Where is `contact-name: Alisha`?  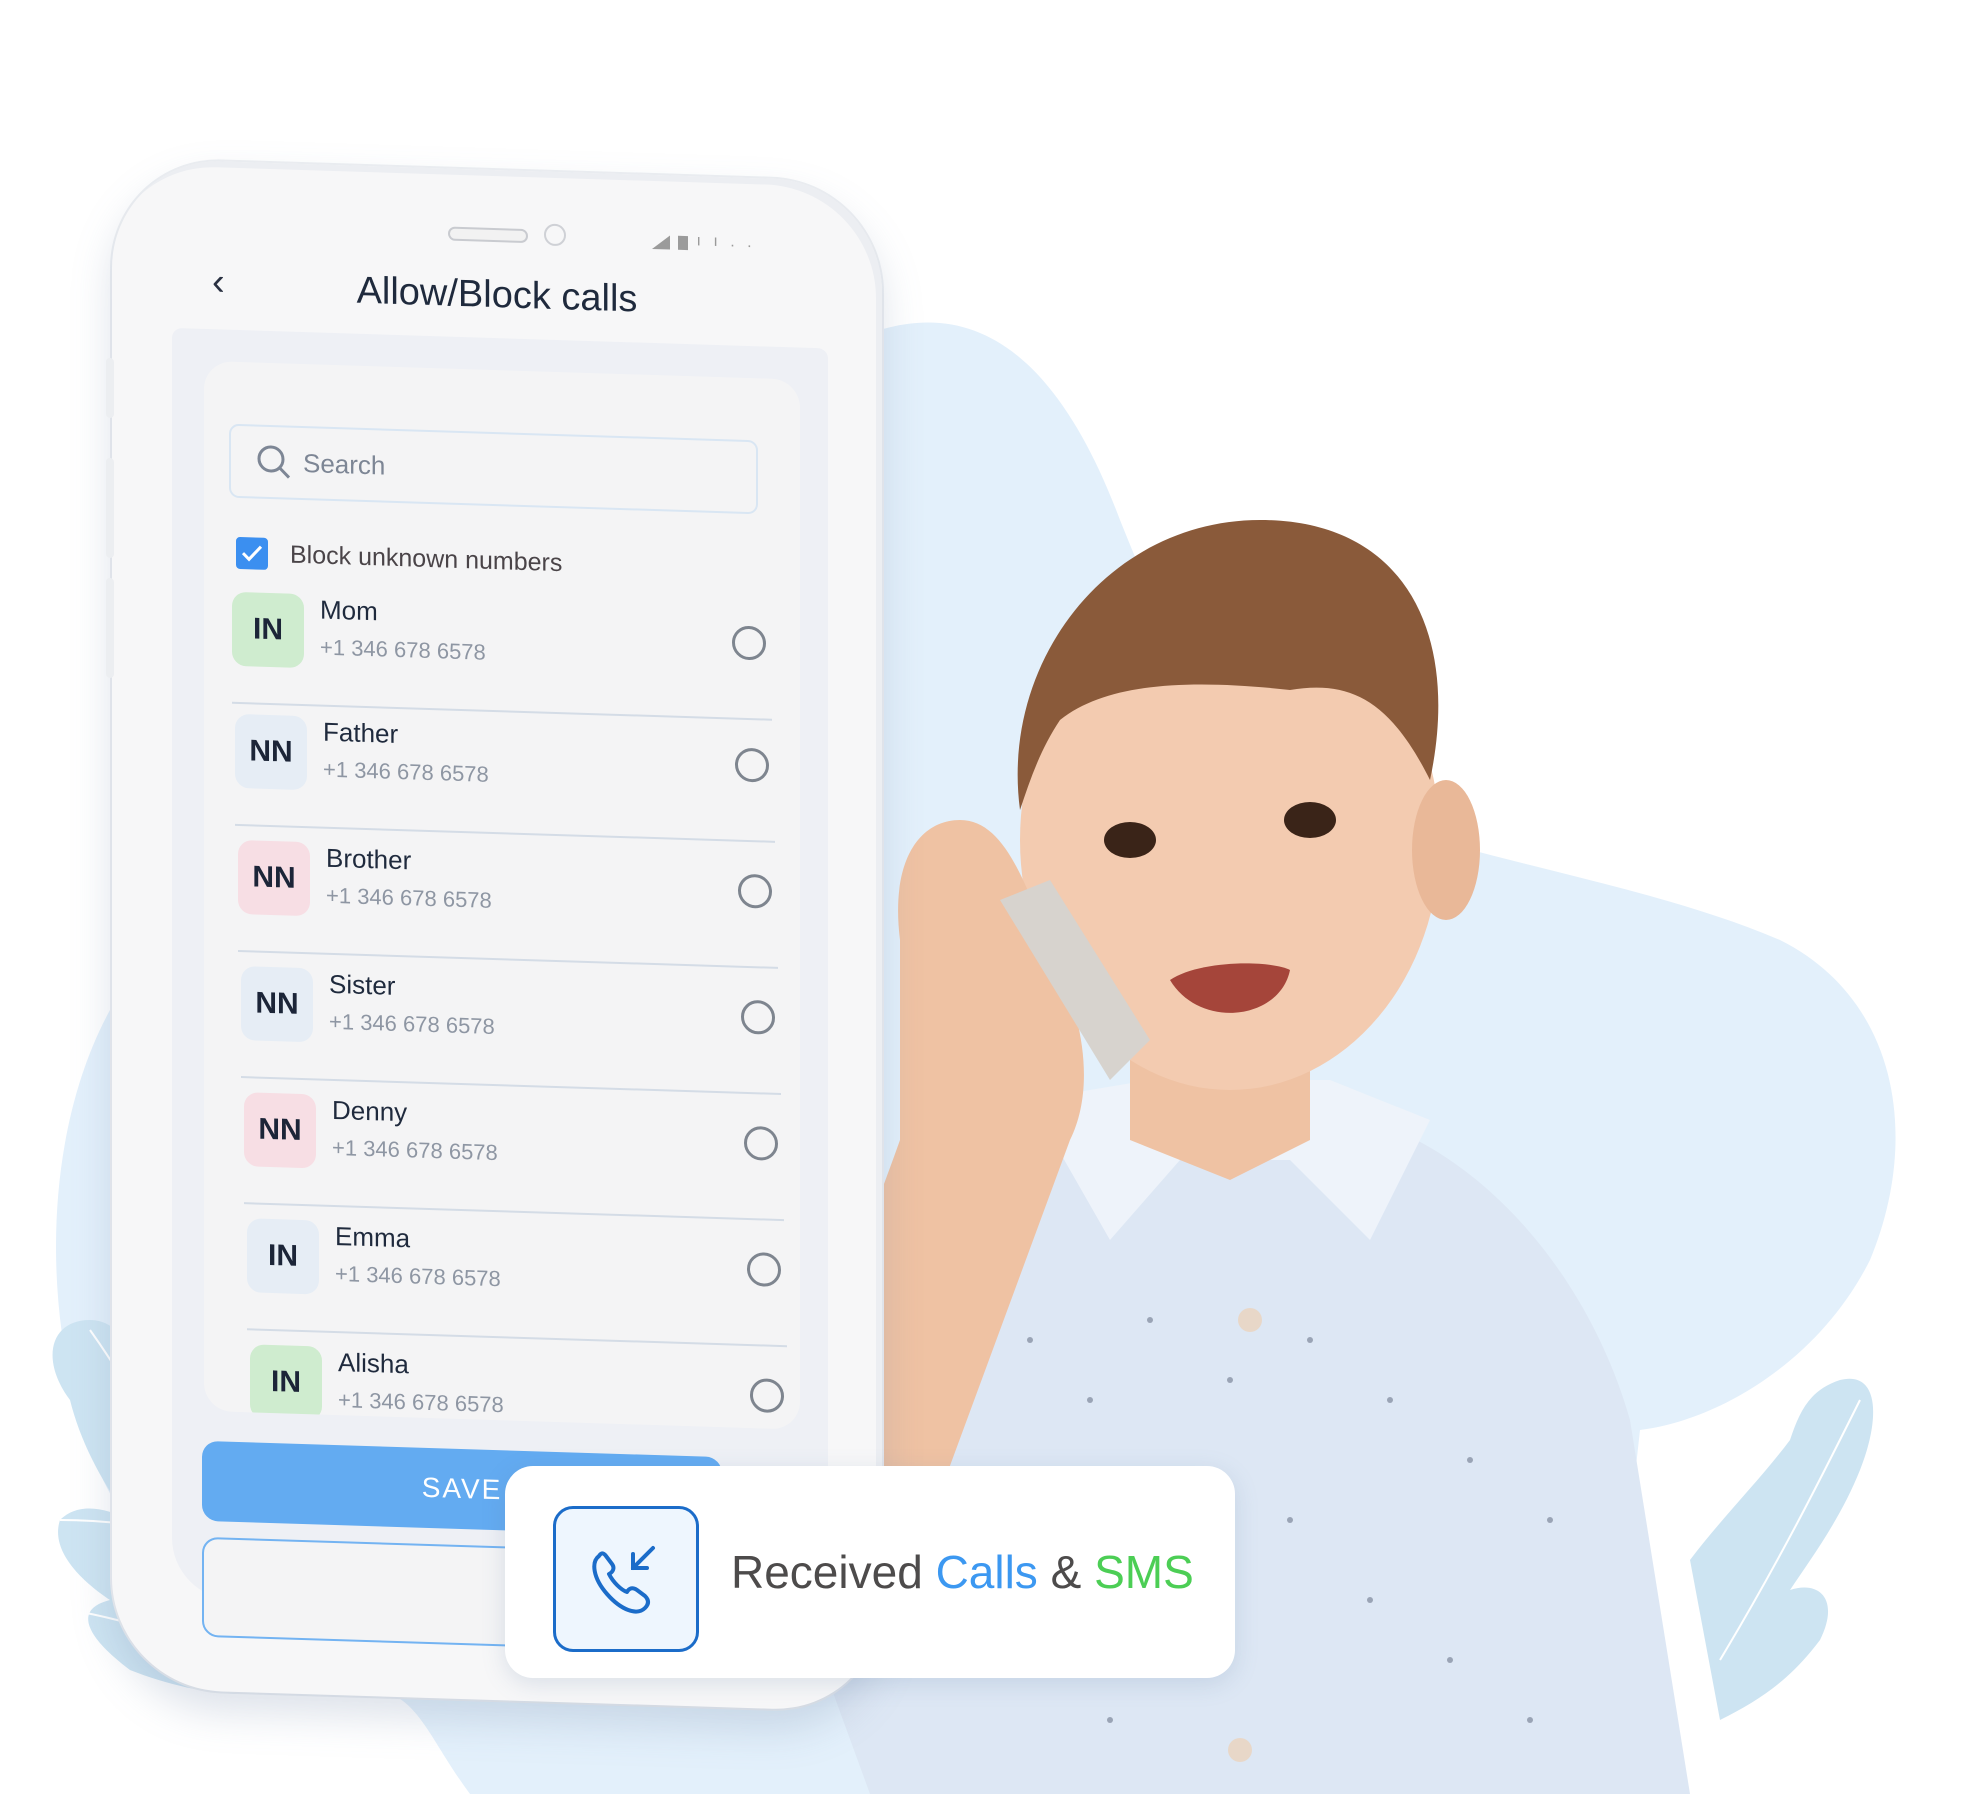
contact-name: Alisha is located at coordinates (373, 1363).